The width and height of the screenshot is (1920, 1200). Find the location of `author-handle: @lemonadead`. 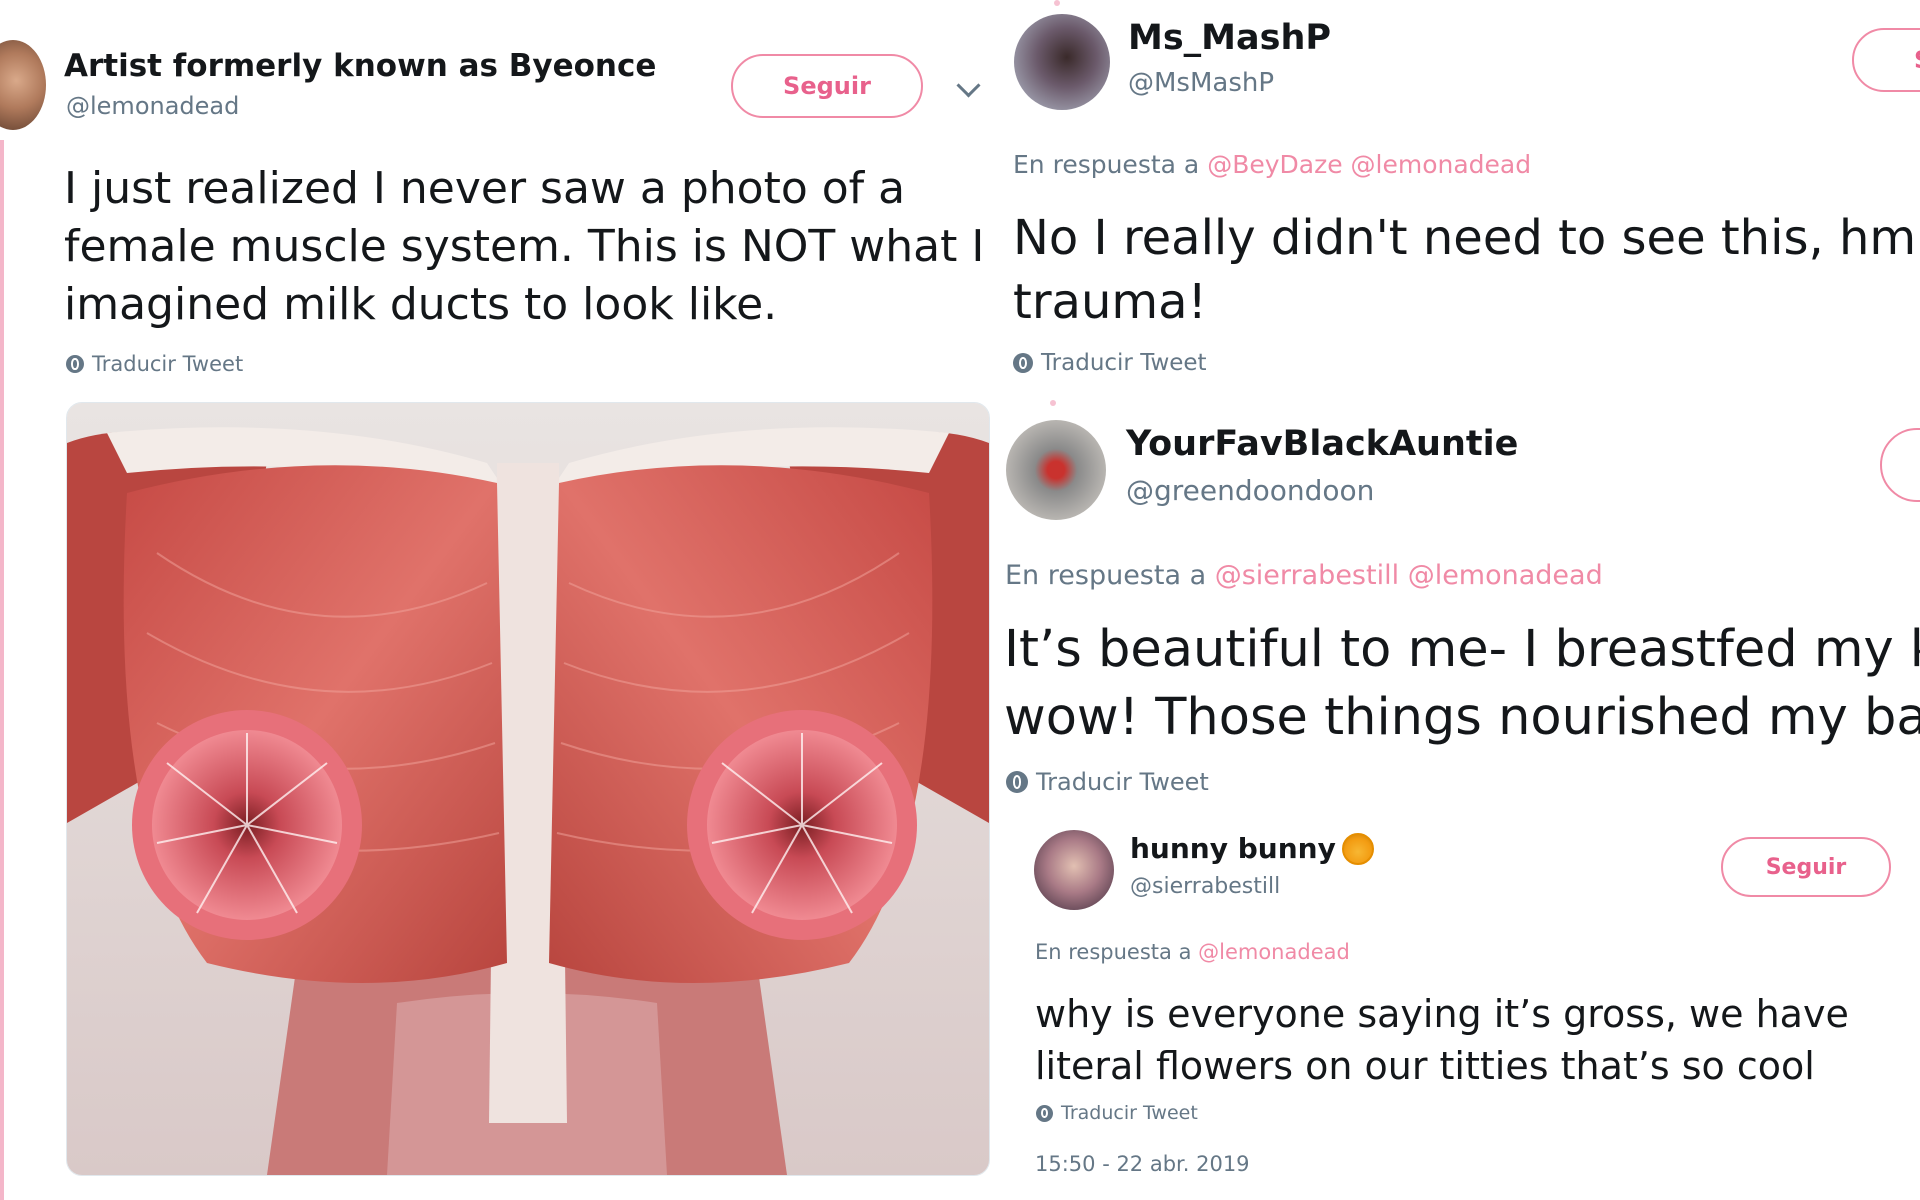

author-handle: @lemonadead is located at coordinates (152, 106).